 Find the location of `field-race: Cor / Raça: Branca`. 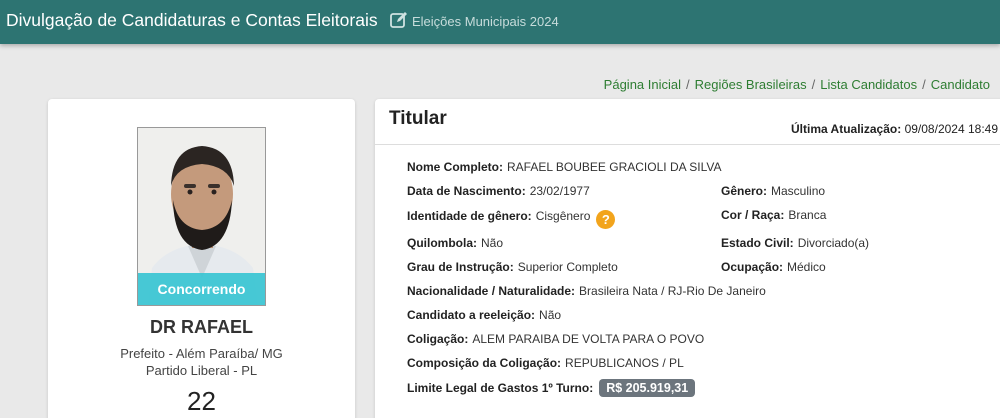

field-race: Cor / Raça: Branca is located at coordinates (773, 215).